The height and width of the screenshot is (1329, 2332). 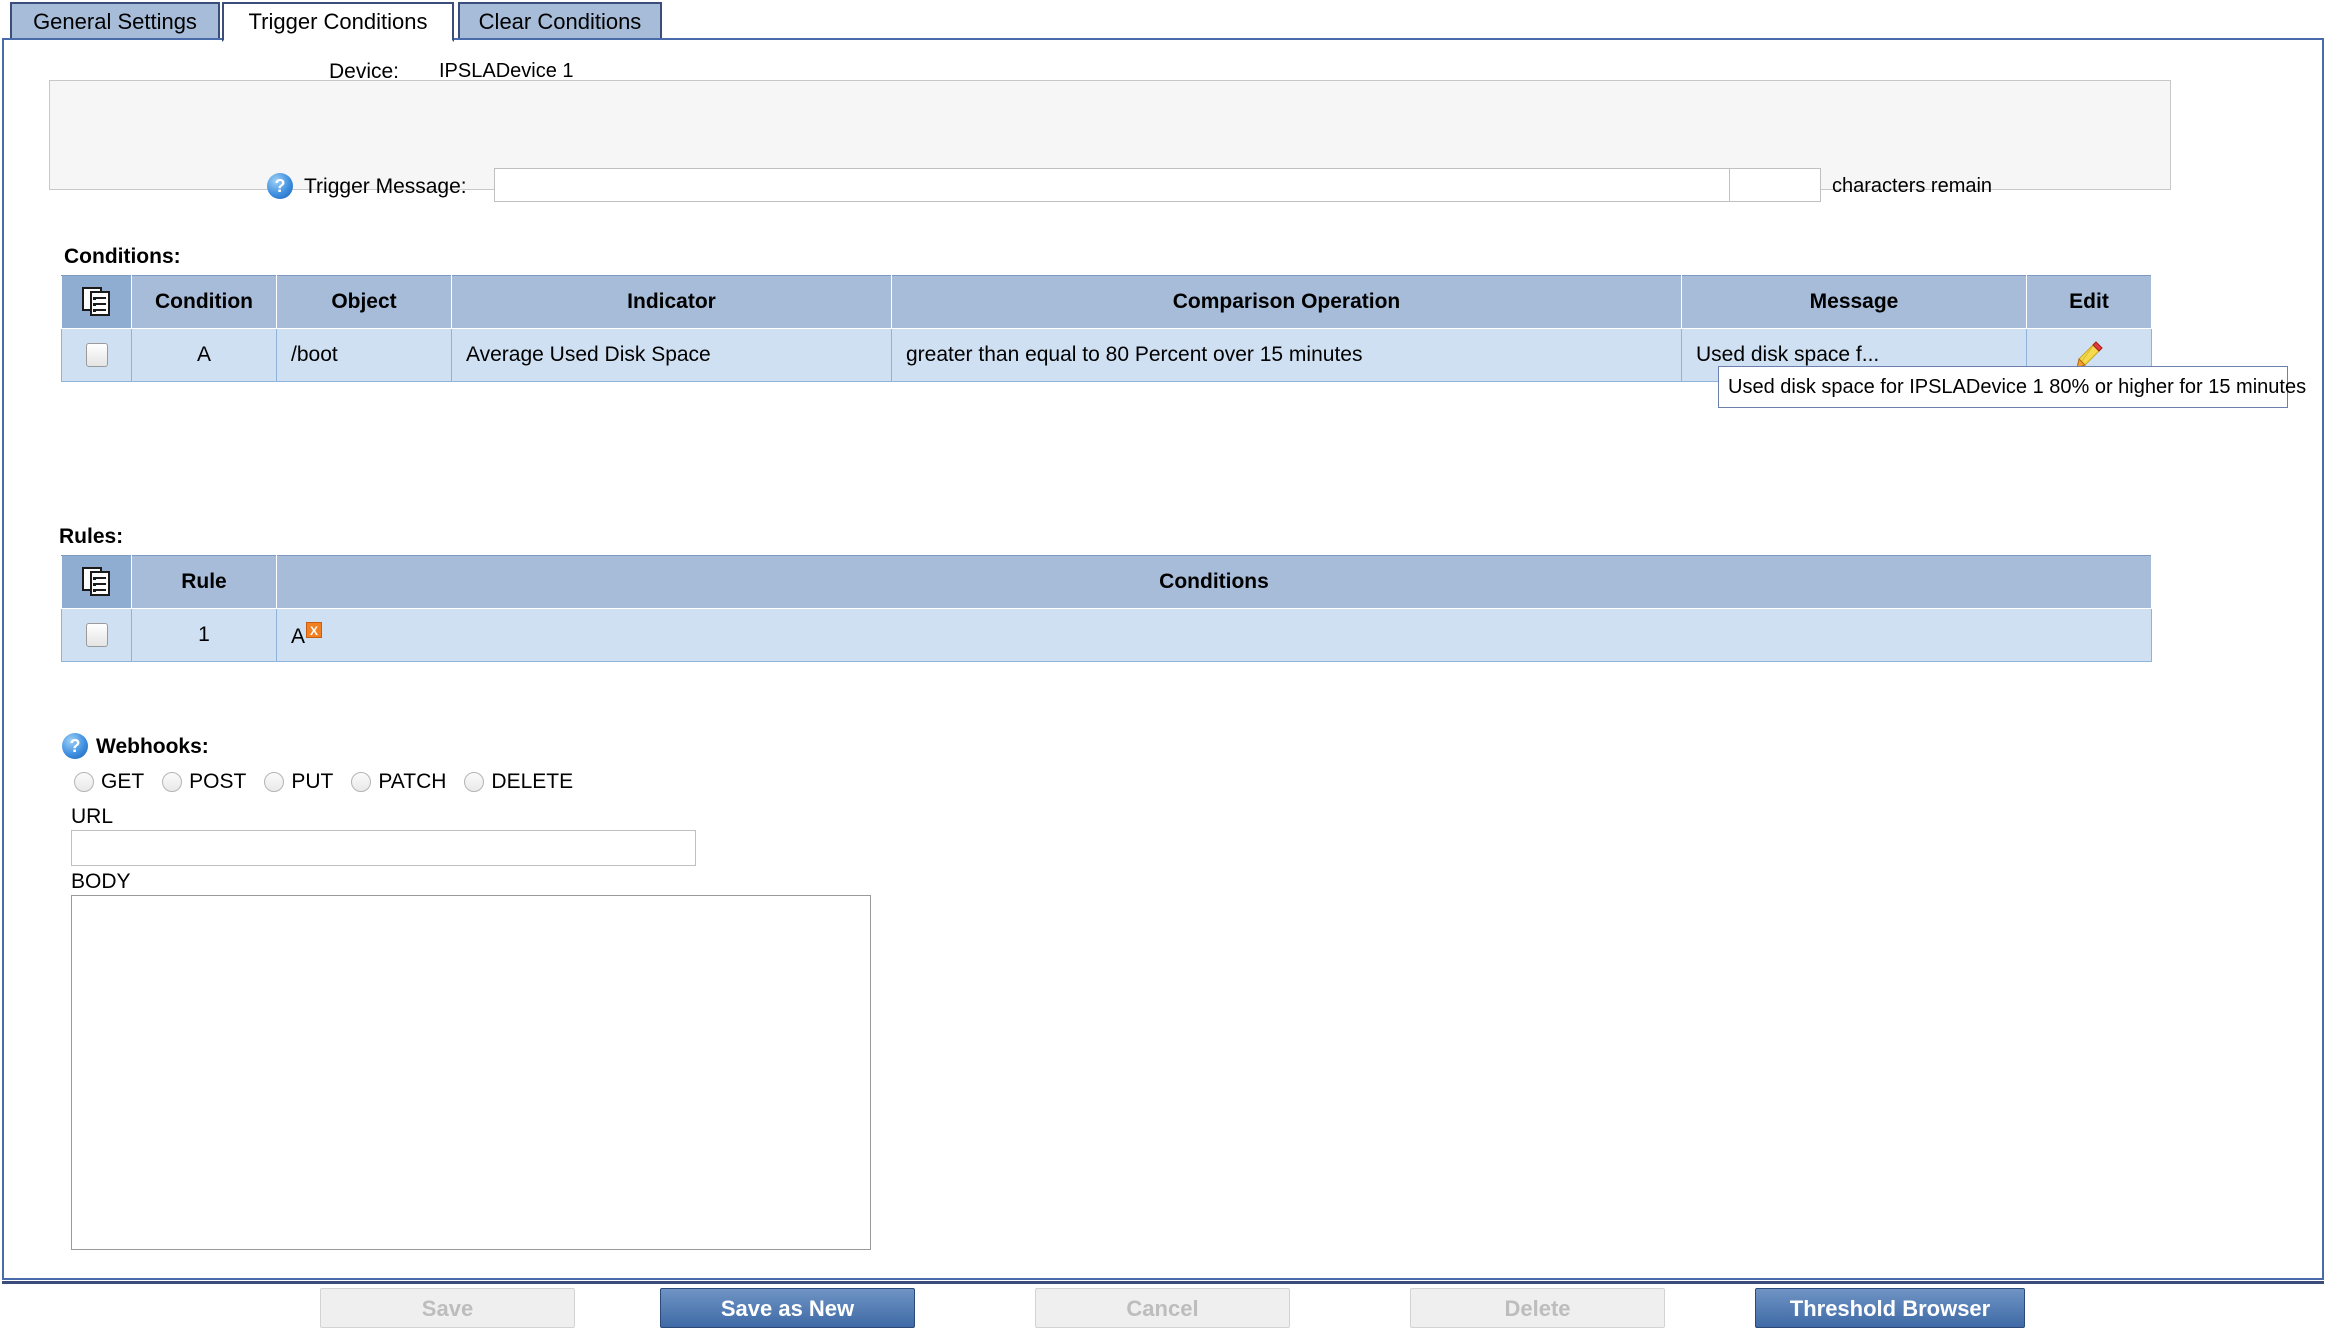 What do you see at coordinates (532, 782) in the screenshot?
I see `radio-label-delete: DELETE` at bounding box center [532, 782].